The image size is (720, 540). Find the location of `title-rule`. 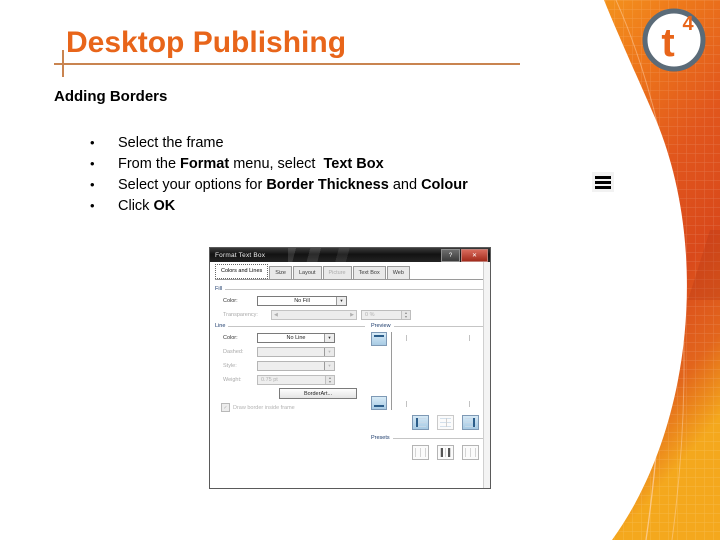

title-rule is located at coordinates (287, 64).